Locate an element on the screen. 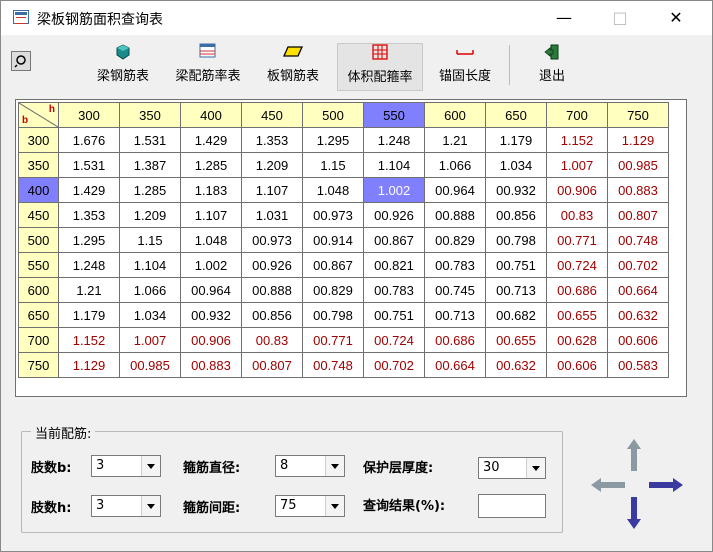  legs-h-select: 3 is located at coordinates (126, 506).